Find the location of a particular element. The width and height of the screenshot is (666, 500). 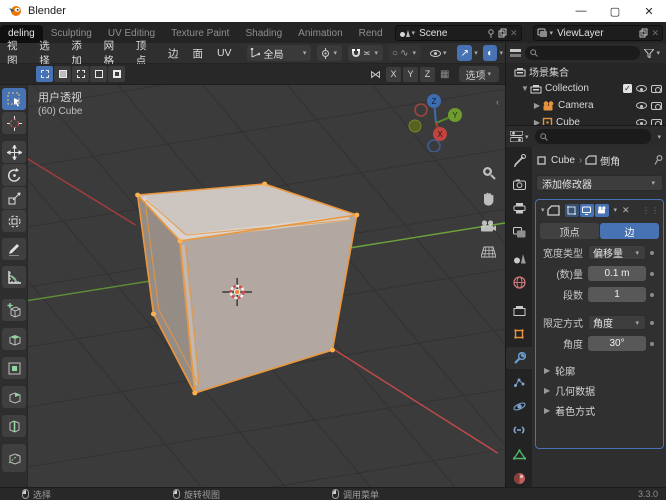

width-type-dropdown: 偏移量 ▾ is located at coordinates (617, 252).